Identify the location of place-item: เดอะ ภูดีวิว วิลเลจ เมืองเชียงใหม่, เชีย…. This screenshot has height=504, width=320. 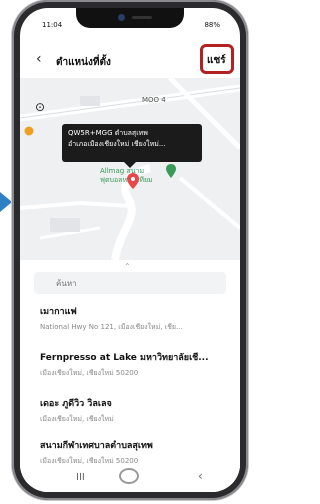
(135, 410).